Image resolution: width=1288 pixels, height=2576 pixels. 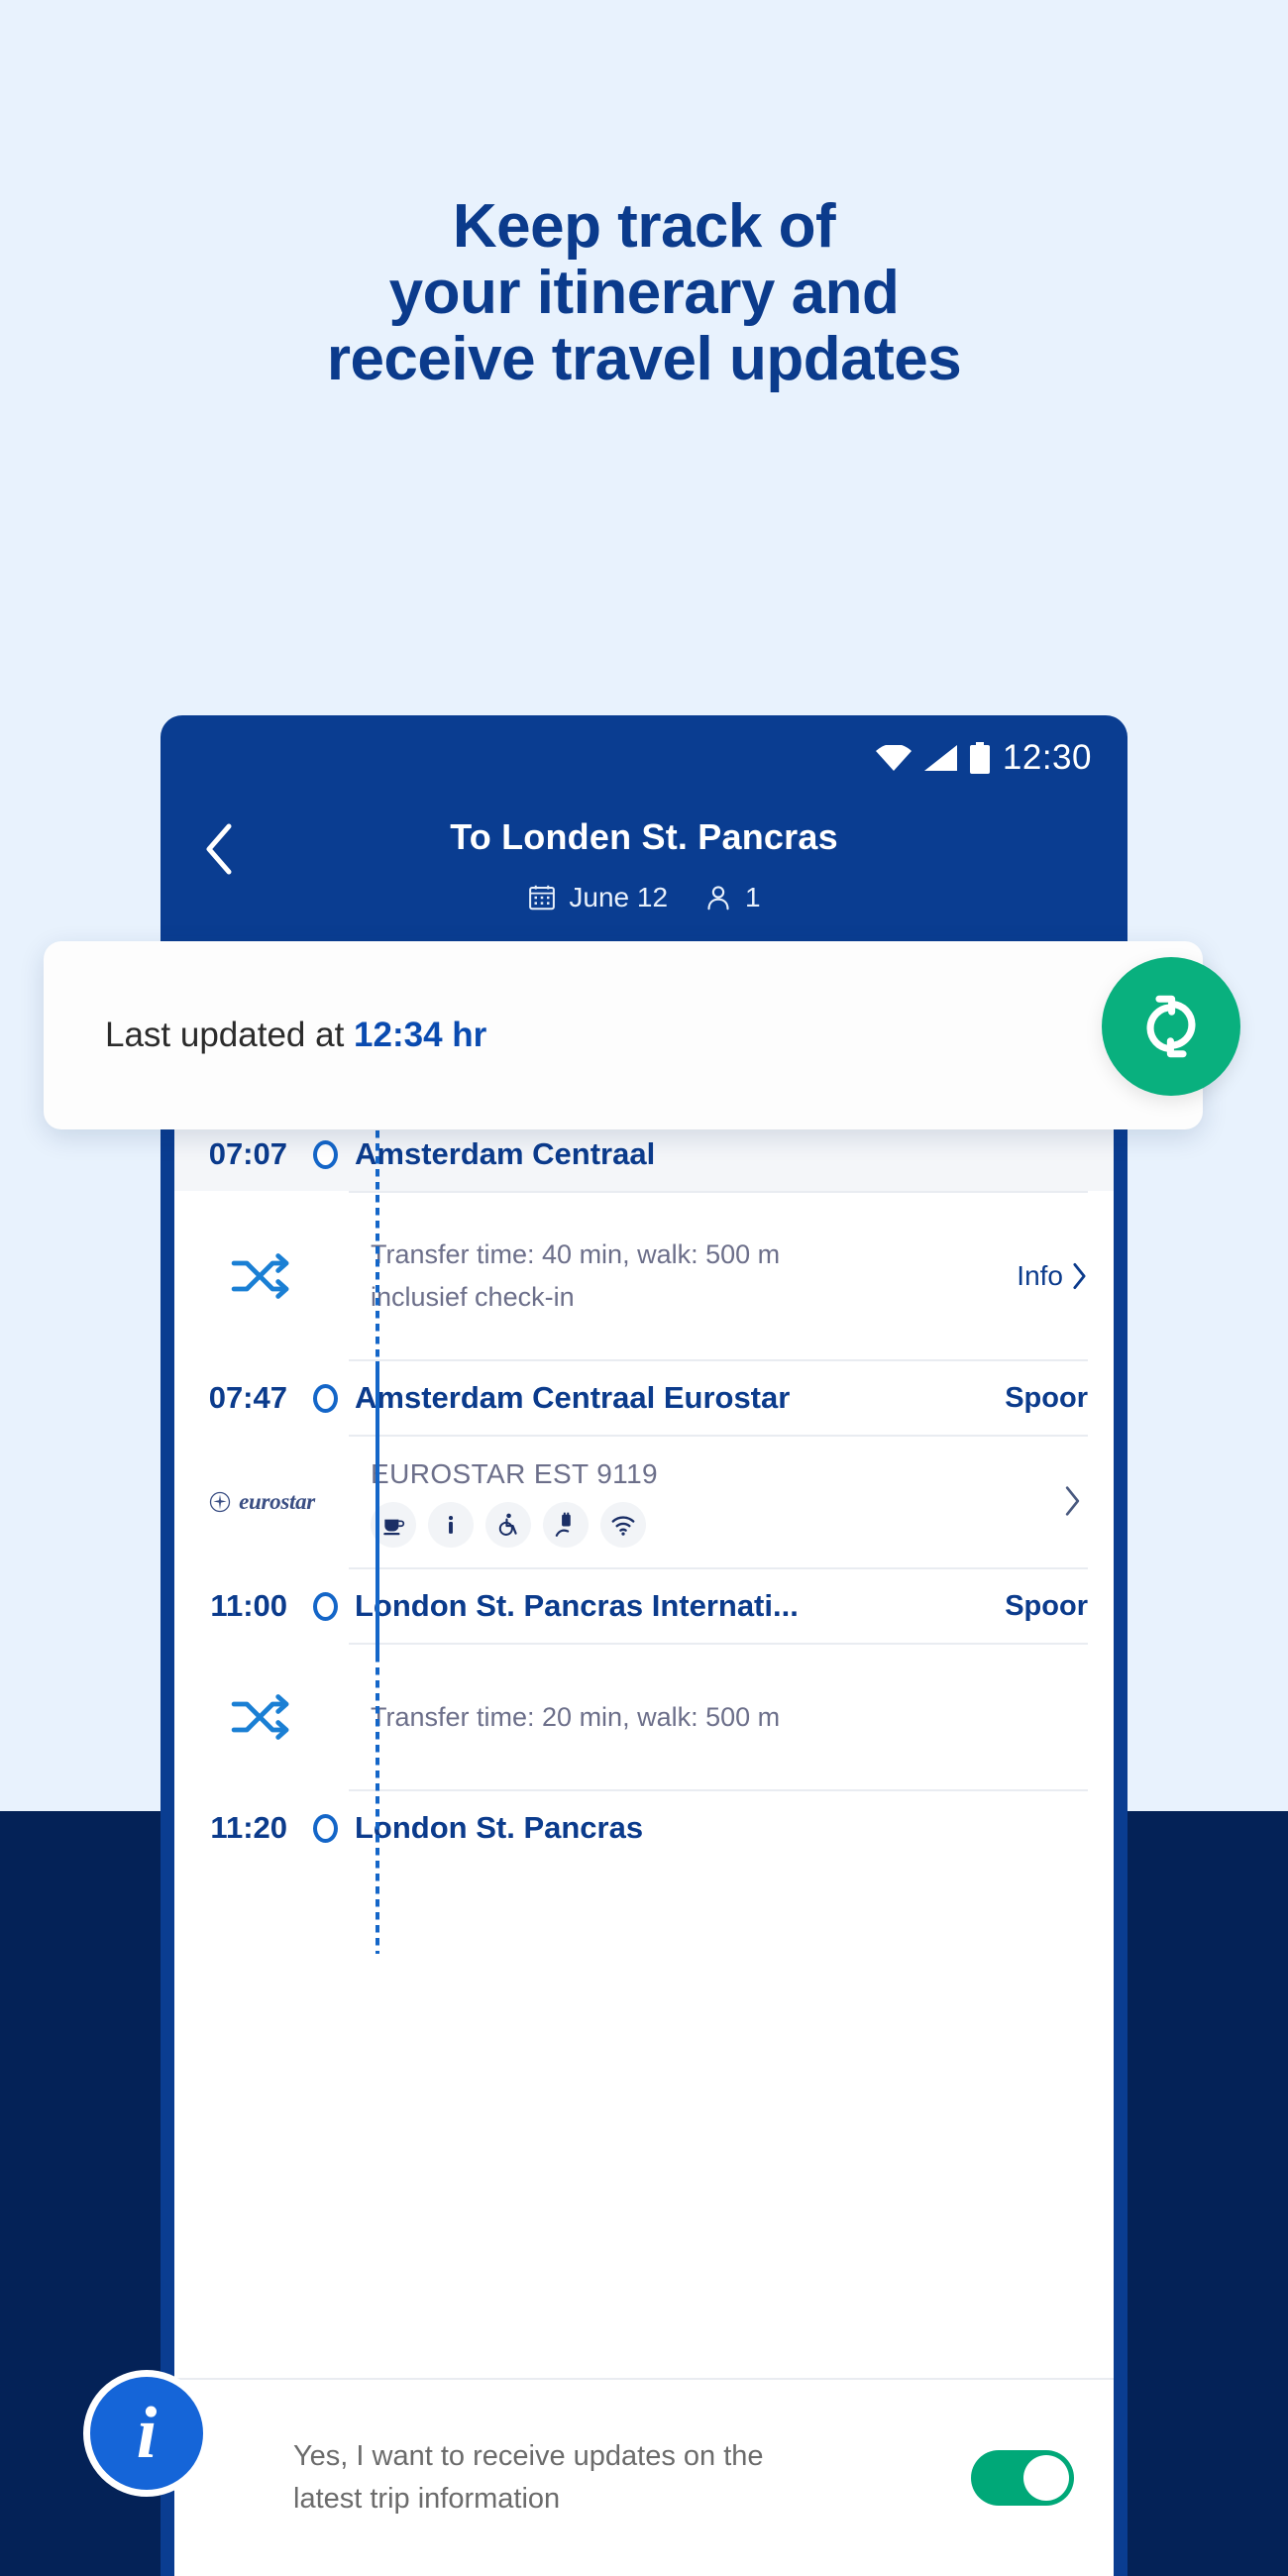 What do you see at coordinates (1046, 2478) in the screenshot?
I see `toggle-knob` at bounding box center [1046, 2478].